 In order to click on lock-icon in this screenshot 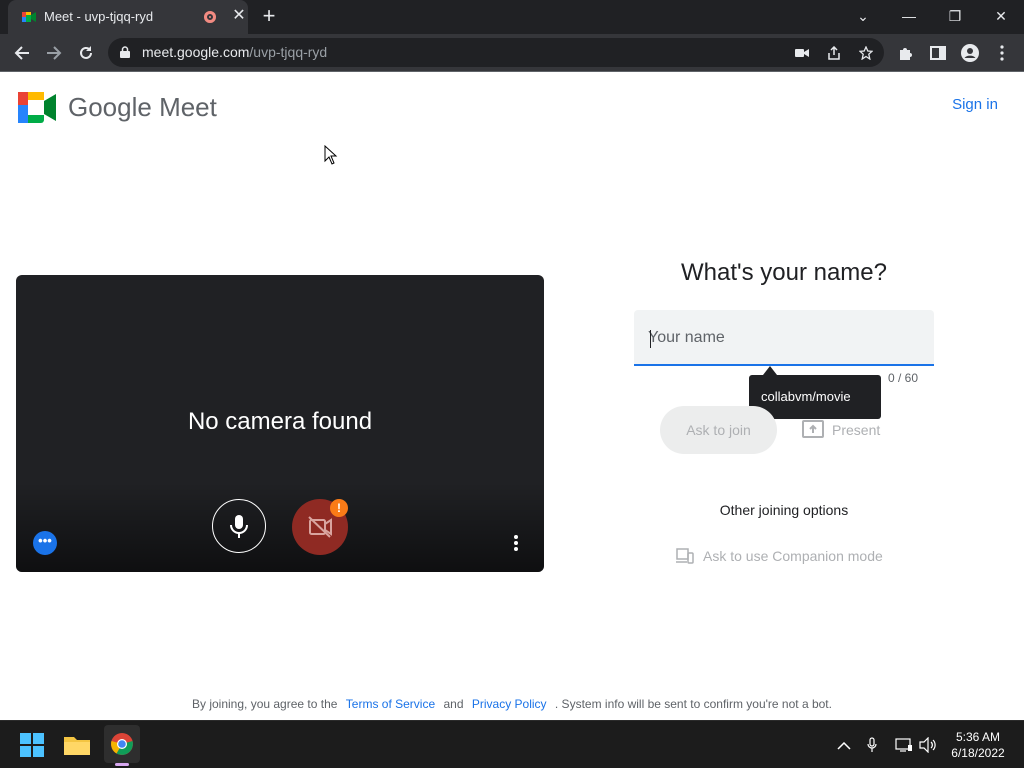, I will do `click(125, 52)`.